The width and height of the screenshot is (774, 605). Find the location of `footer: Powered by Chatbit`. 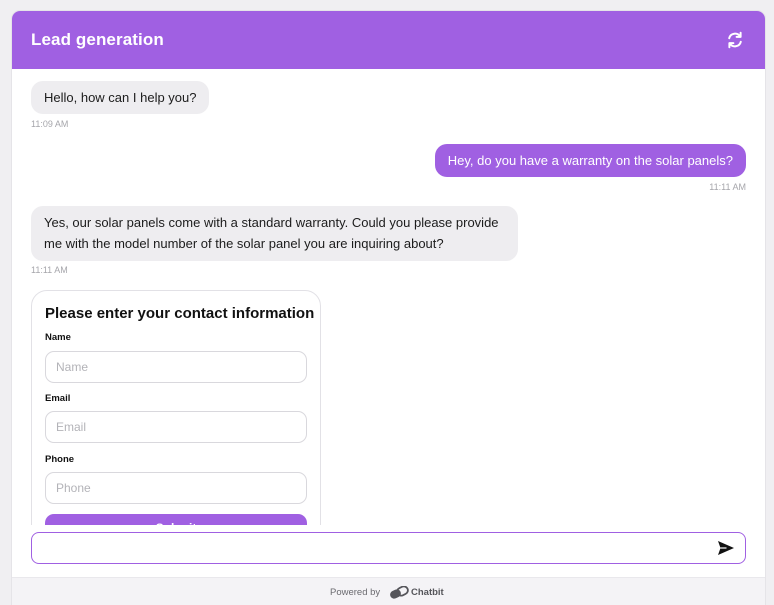

footer: Powered by Chatbit is located at coordinates (388, 591).